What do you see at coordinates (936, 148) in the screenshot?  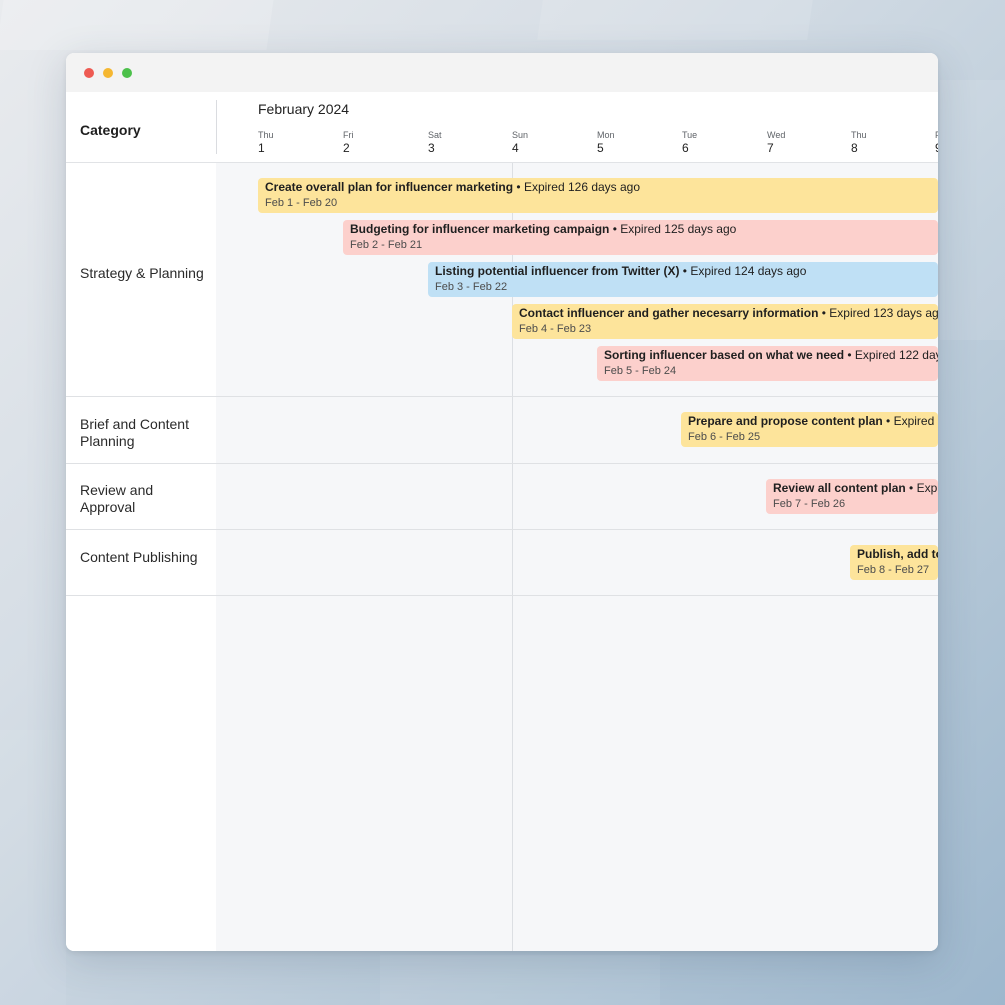 I see `day-number: 9` at bounding box center [936, 148].